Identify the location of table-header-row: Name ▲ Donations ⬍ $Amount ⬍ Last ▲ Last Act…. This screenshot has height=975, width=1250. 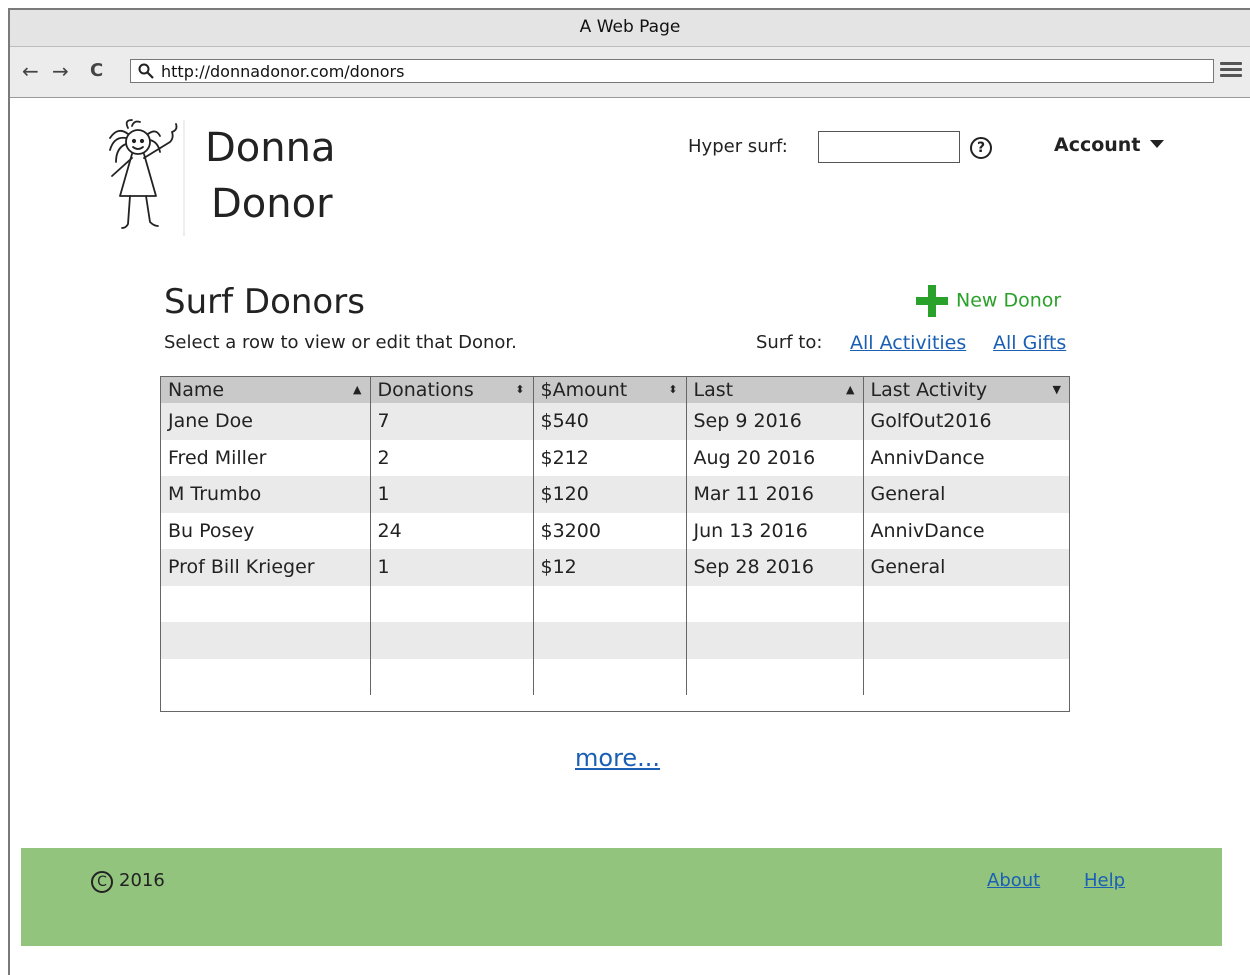
(615, 390).